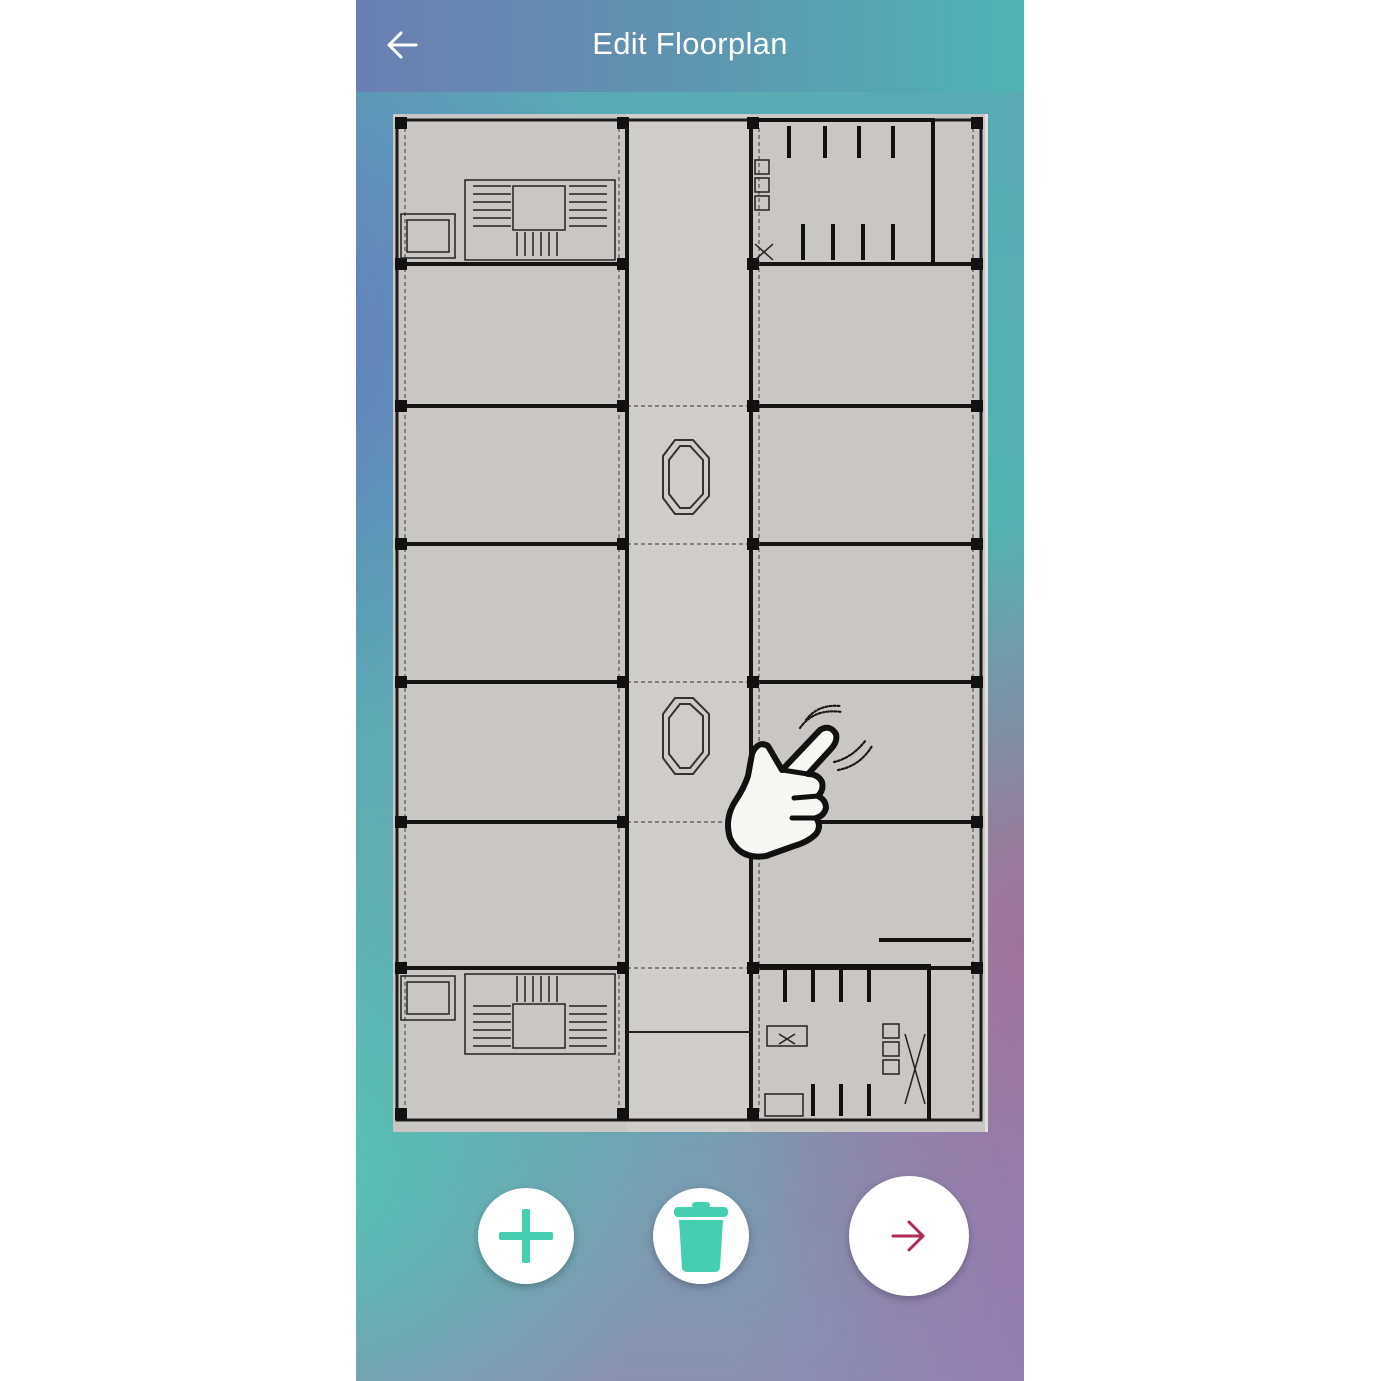  I want to click on arrow-right-icon, so click(908, 1236).